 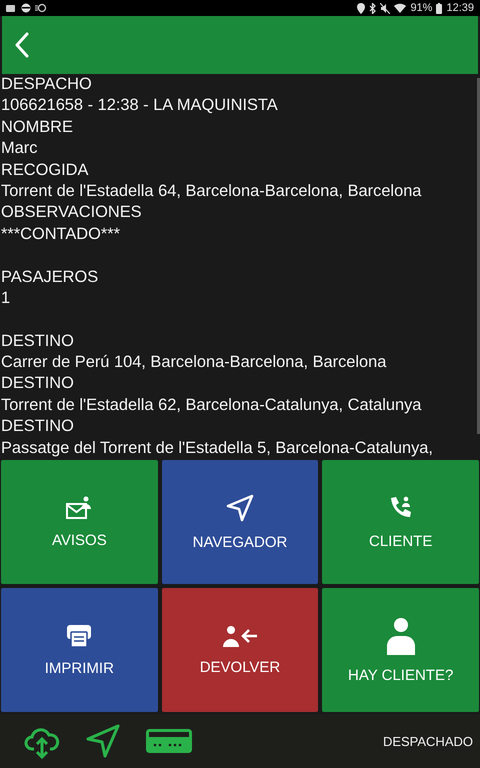 I want to click on detail-value: Carrer de Perú 104, Barcelona-Barcelona, Barcelona, so click(x=193, y=363).